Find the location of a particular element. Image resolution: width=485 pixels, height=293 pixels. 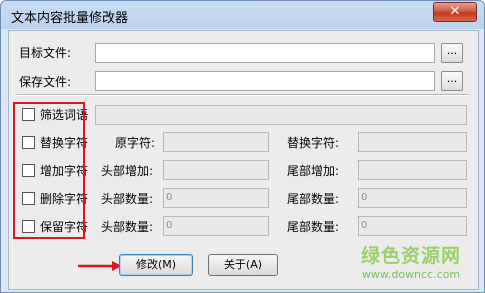

delete-head-count-input: 0 is located at coordinates (216, 198).